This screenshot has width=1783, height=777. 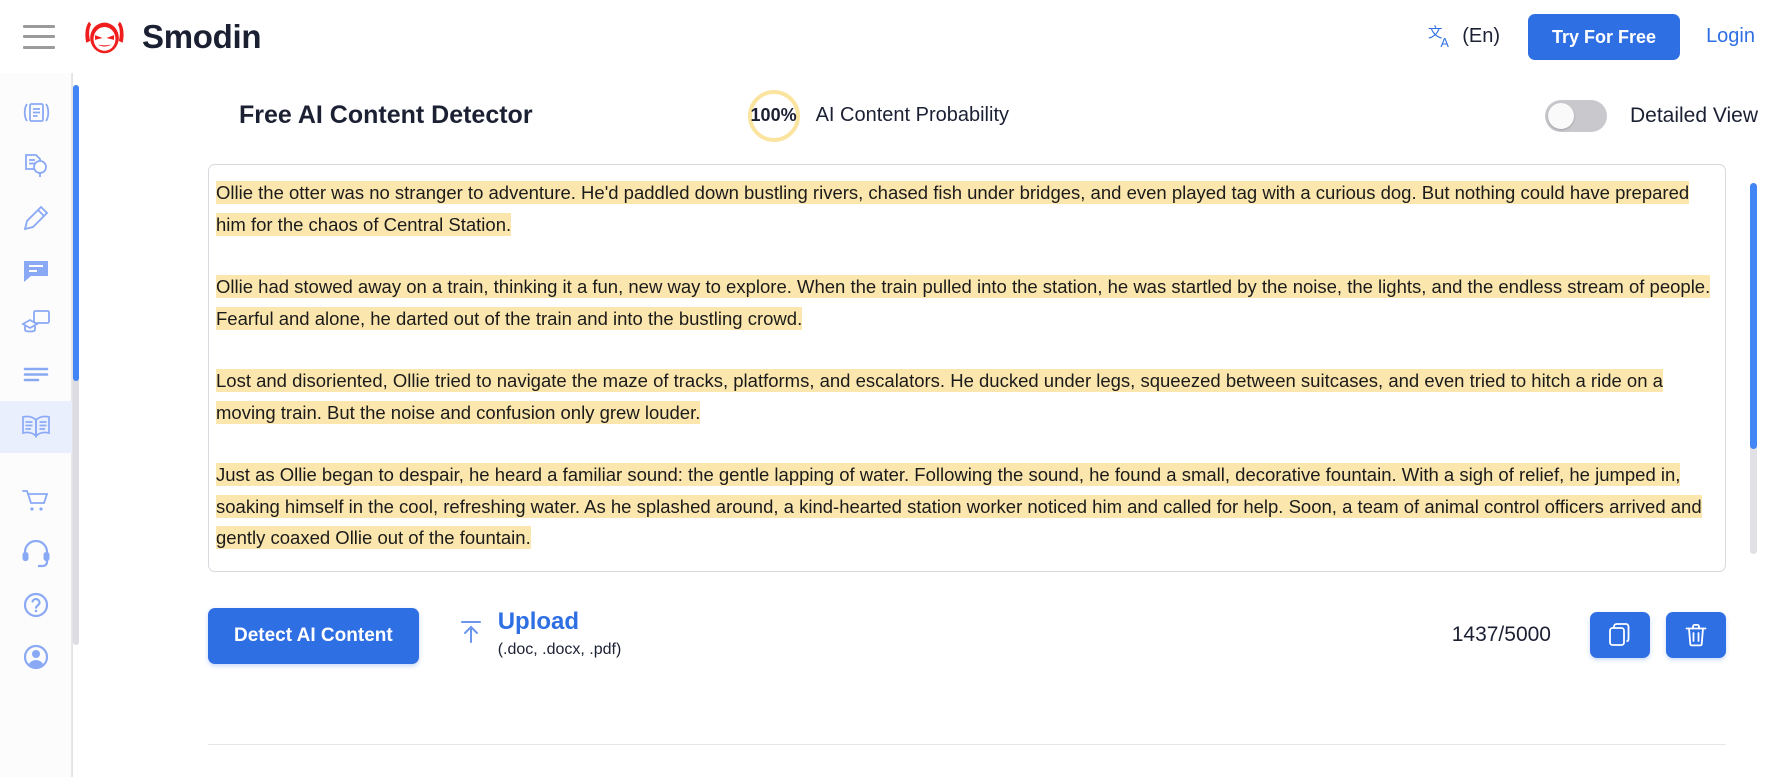 I want to click on sidebar-item-writer, so click(x=36, y=219).